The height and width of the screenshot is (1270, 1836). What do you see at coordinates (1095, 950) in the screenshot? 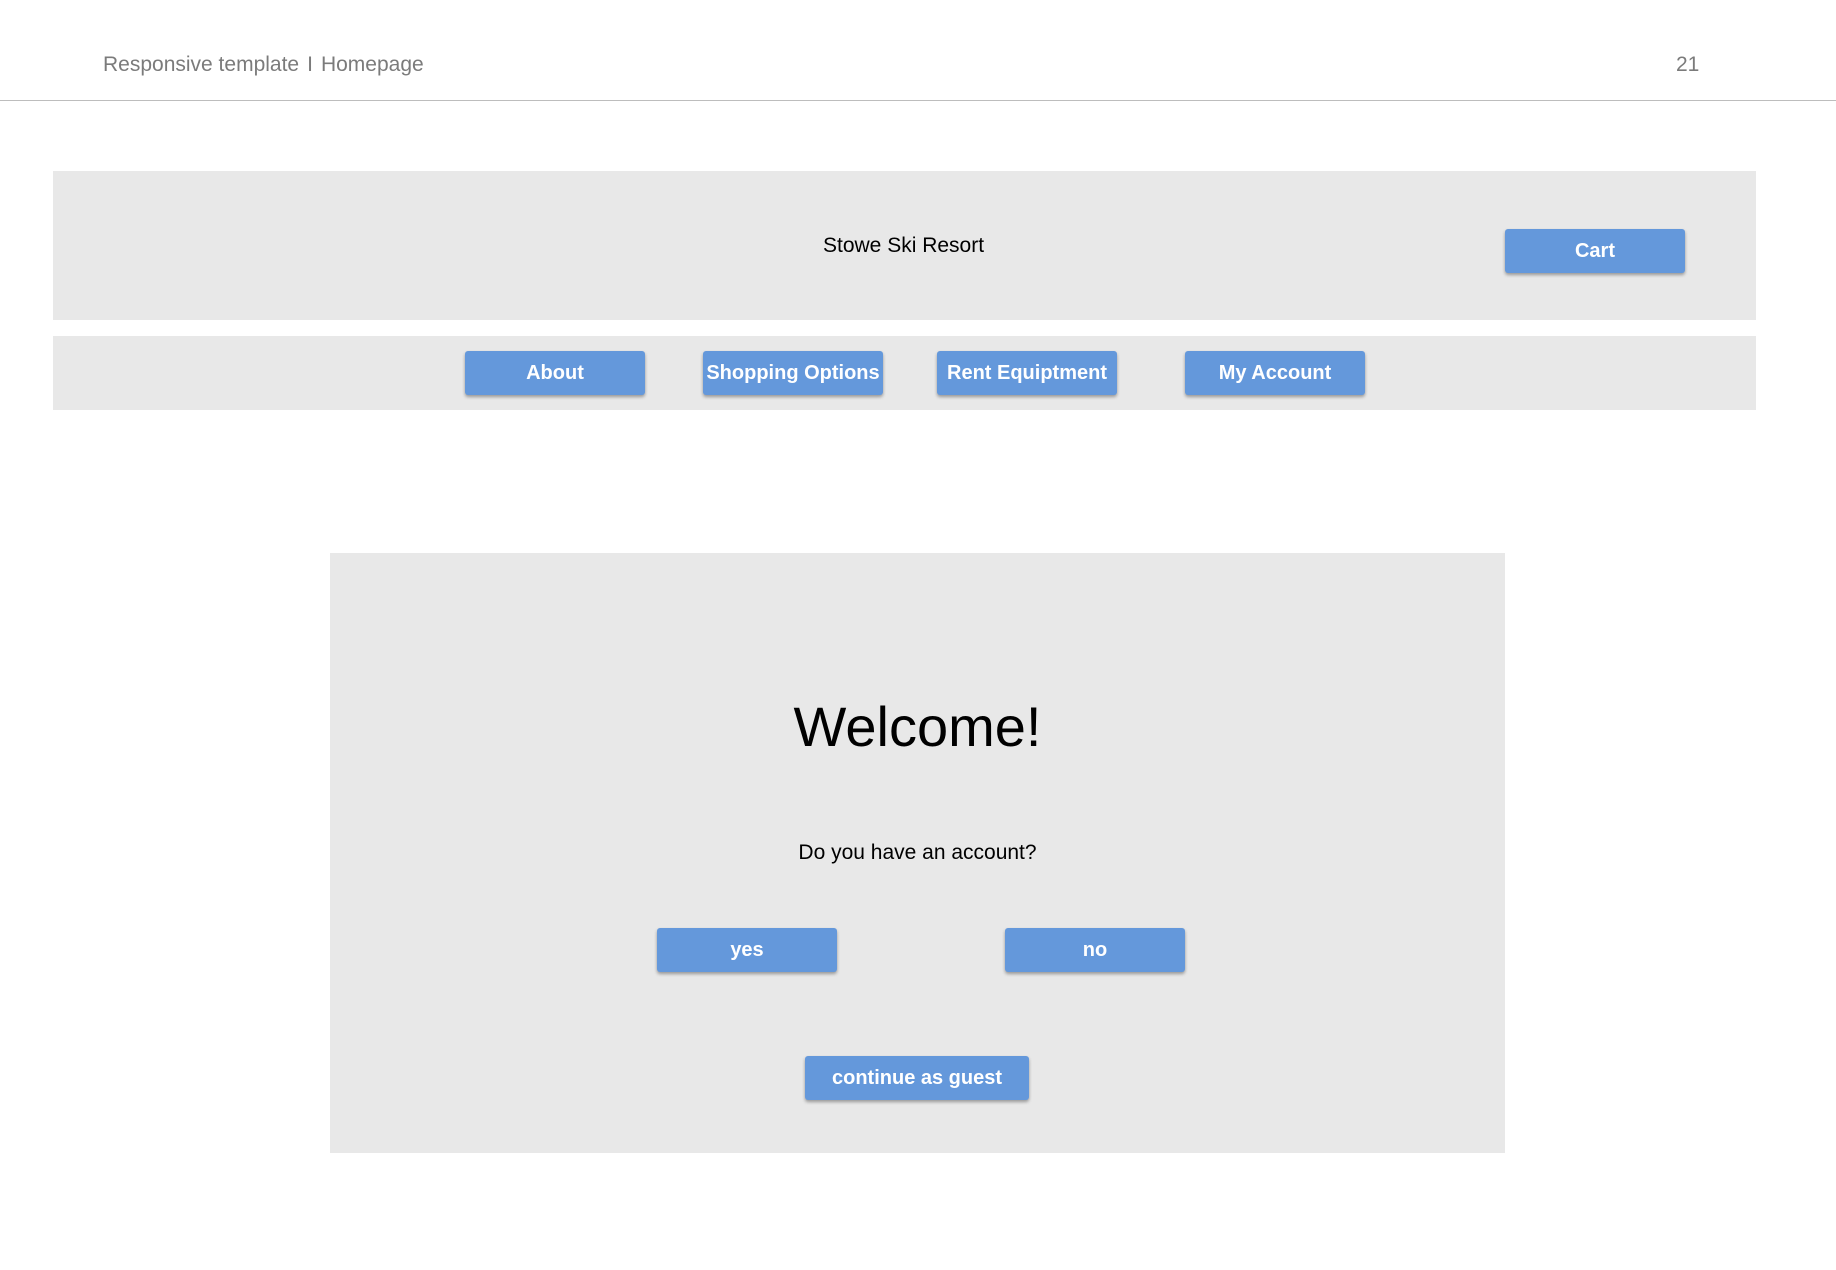
I see `no-button: no` at bounding box center [1095, 950].